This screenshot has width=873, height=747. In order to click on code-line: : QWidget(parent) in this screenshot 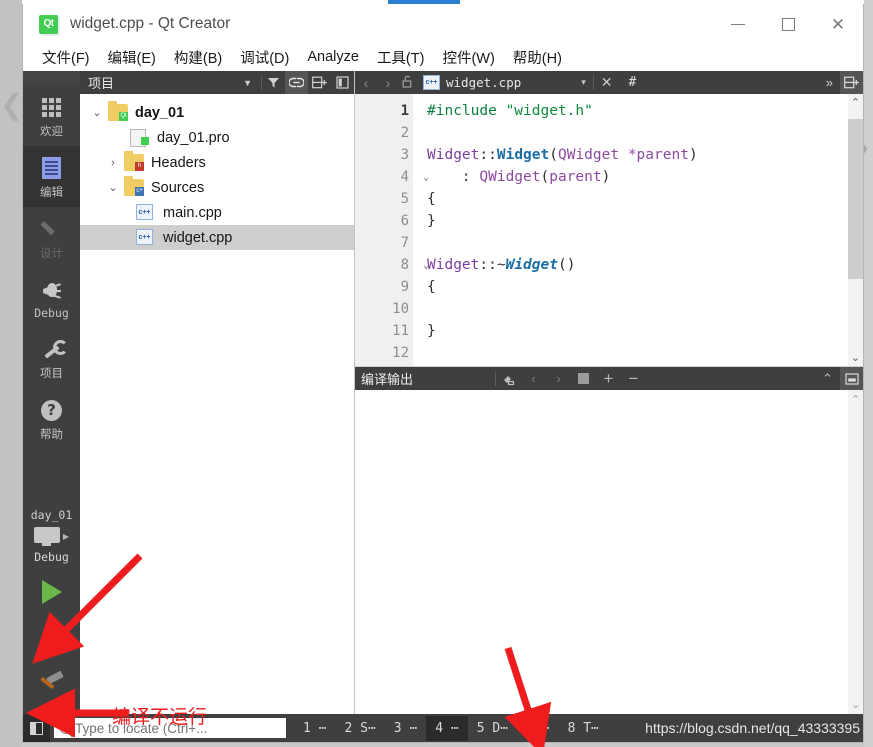, I will do `click(645, 177)`.